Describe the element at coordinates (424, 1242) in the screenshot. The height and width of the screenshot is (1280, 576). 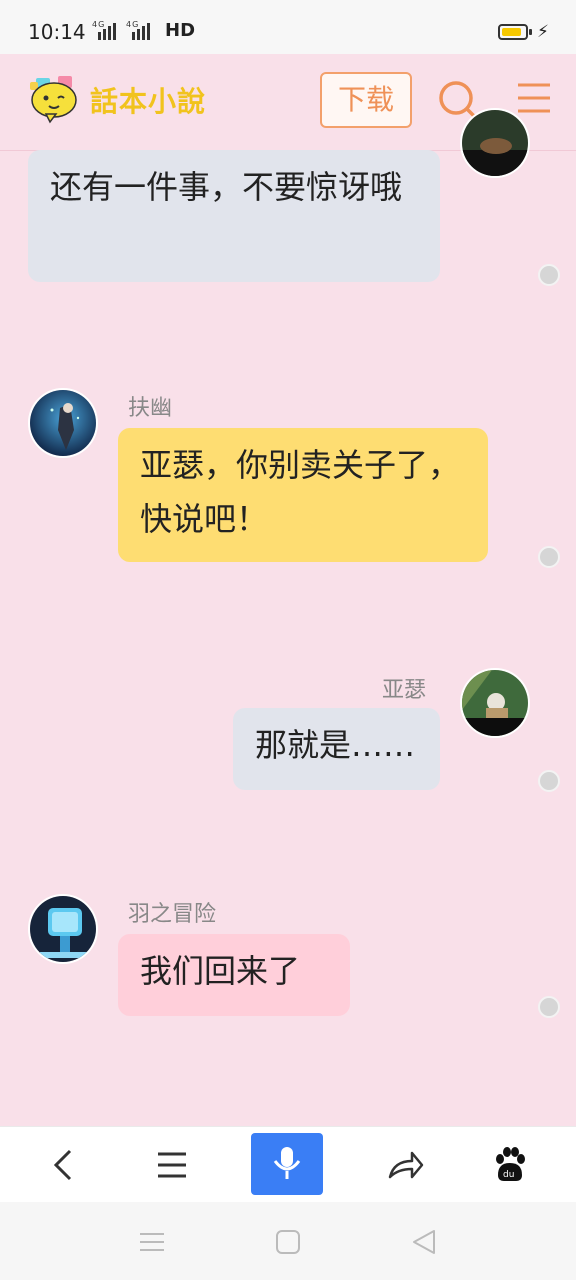
I see `back-triangle-icon` at that location.